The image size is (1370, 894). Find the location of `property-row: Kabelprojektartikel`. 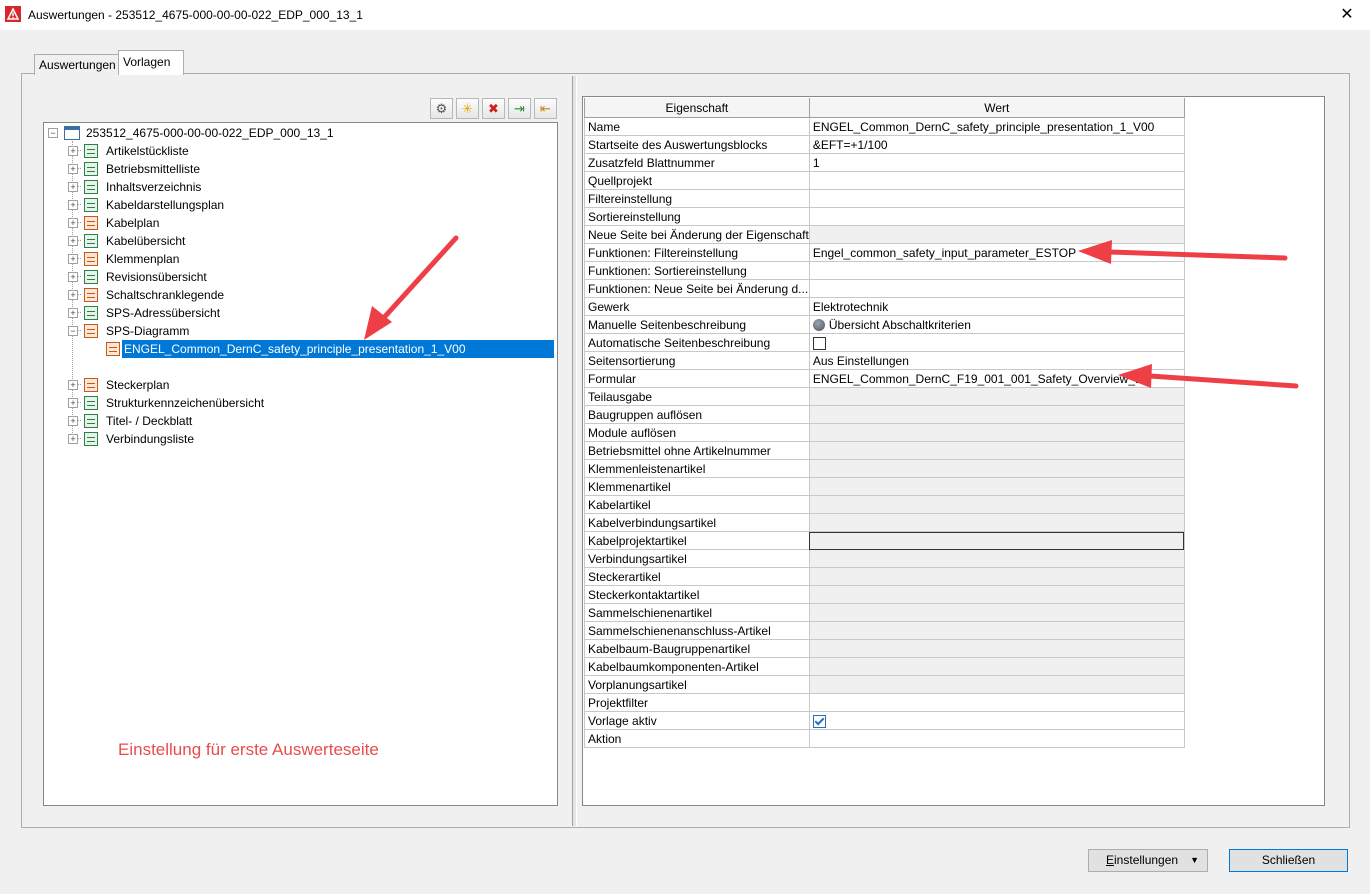

property-row: Kabelprojektartikel is located at coordinates (884, 540).